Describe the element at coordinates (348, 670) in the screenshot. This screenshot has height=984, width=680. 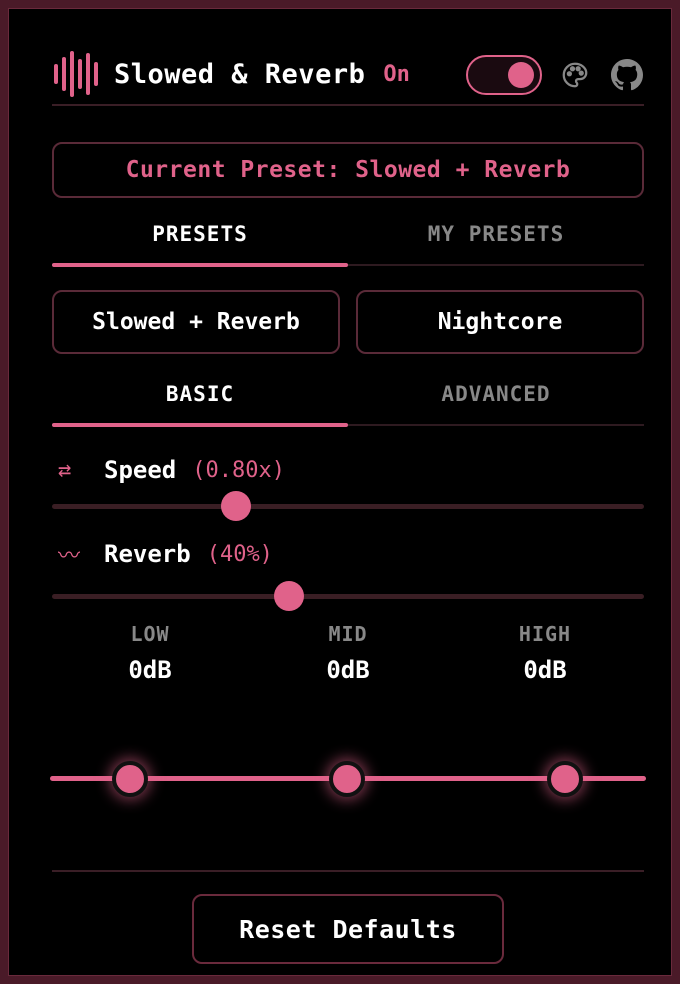
I see `eq-mid-value: 0dB` at that location.